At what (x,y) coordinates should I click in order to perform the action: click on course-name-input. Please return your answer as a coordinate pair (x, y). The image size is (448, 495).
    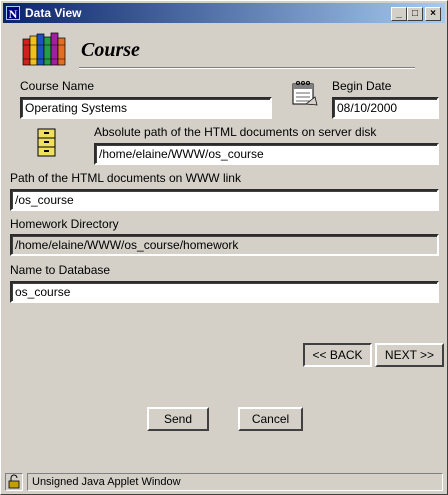
    Looking at the image, I should click on (146, 108).